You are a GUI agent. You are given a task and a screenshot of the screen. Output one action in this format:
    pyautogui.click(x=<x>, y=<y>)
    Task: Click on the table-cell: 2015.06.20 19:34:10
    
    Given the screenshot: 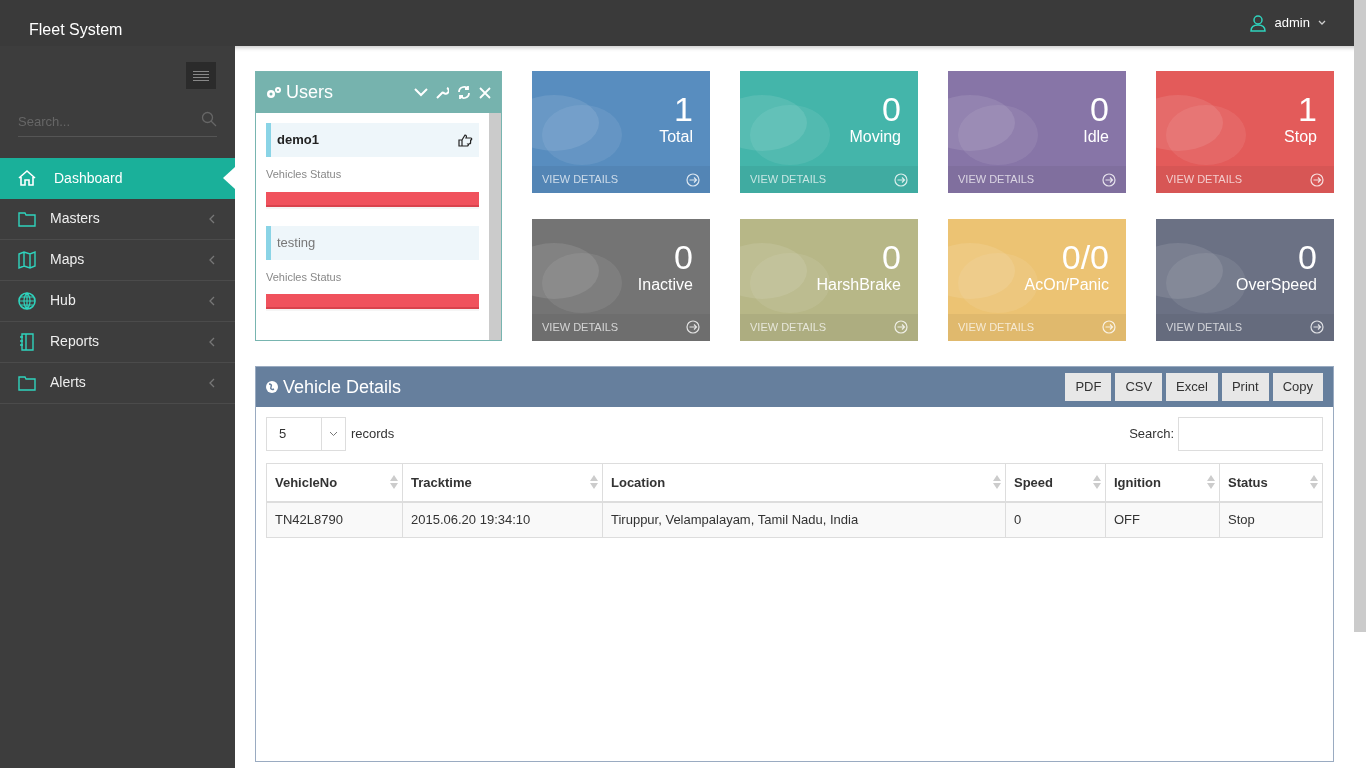 What is the action you would take?
    pyautogui.click(x=502, y=519)
    